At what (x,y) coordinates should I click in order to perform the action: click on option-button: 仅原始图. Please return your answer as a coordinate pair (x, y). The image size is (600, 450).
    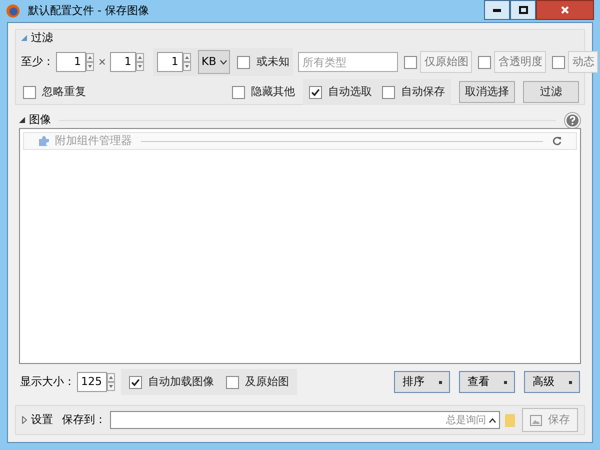
    Looking at the image, I should click on (446, 62).